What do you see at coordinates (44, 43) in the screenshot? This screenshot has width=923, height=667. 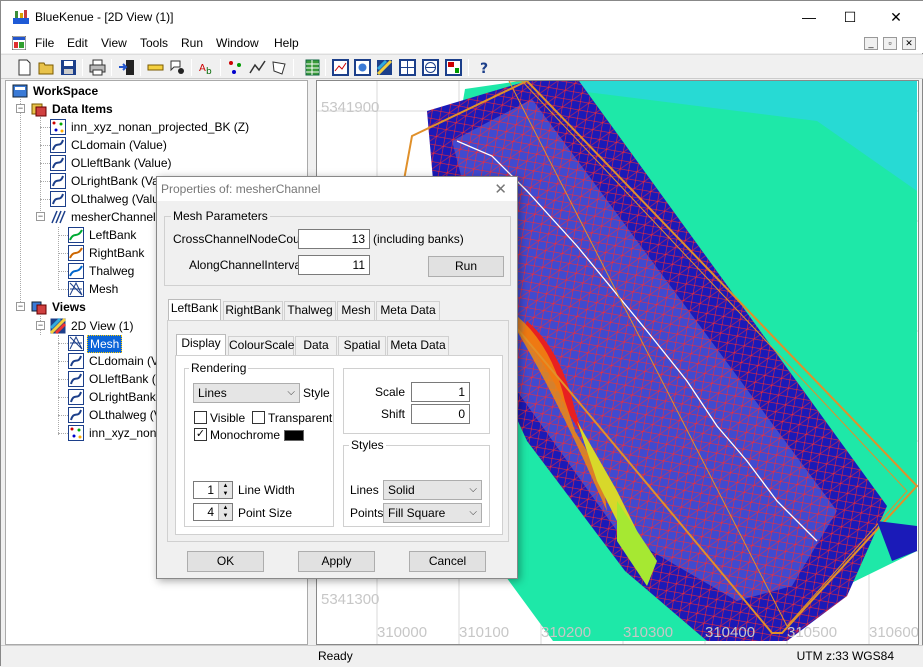 I see `menu-file: File` at bounding box center [44, 43].